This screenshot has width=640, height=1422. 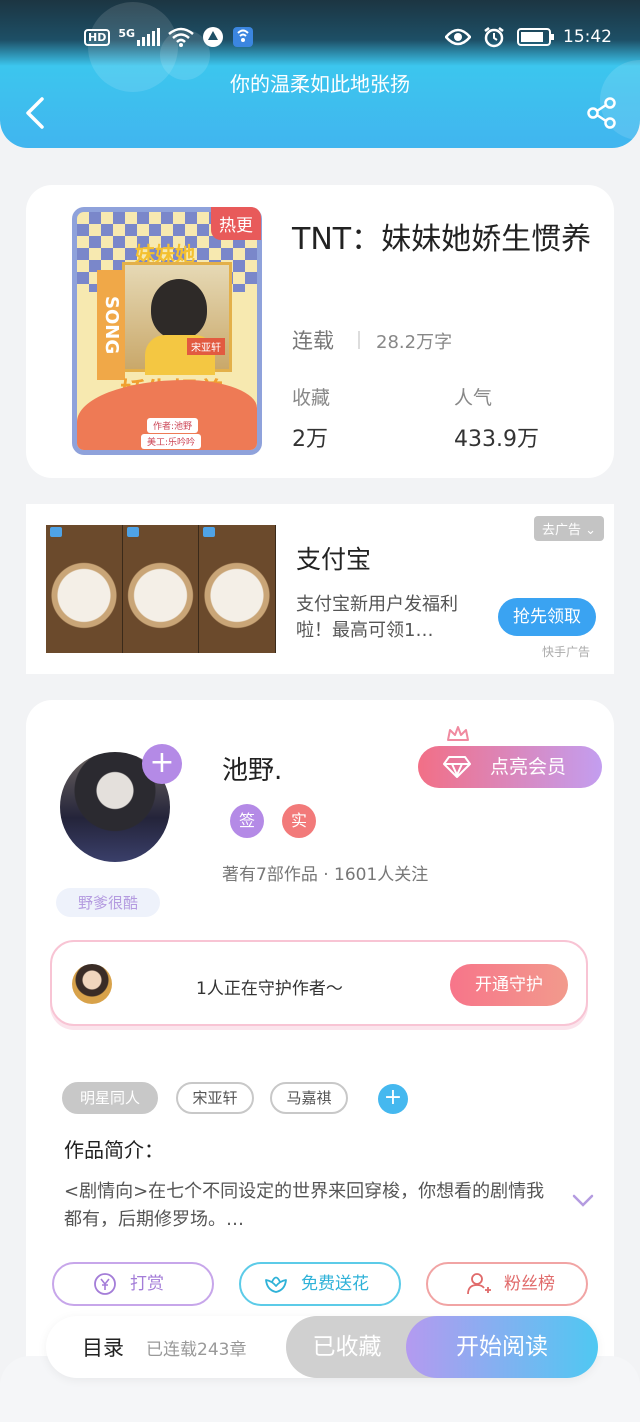 What do you see at coordinates (320, 40) in the screenshot?
I see `status-bar: HD 5G 15:42` at bounding box center [320, 40].